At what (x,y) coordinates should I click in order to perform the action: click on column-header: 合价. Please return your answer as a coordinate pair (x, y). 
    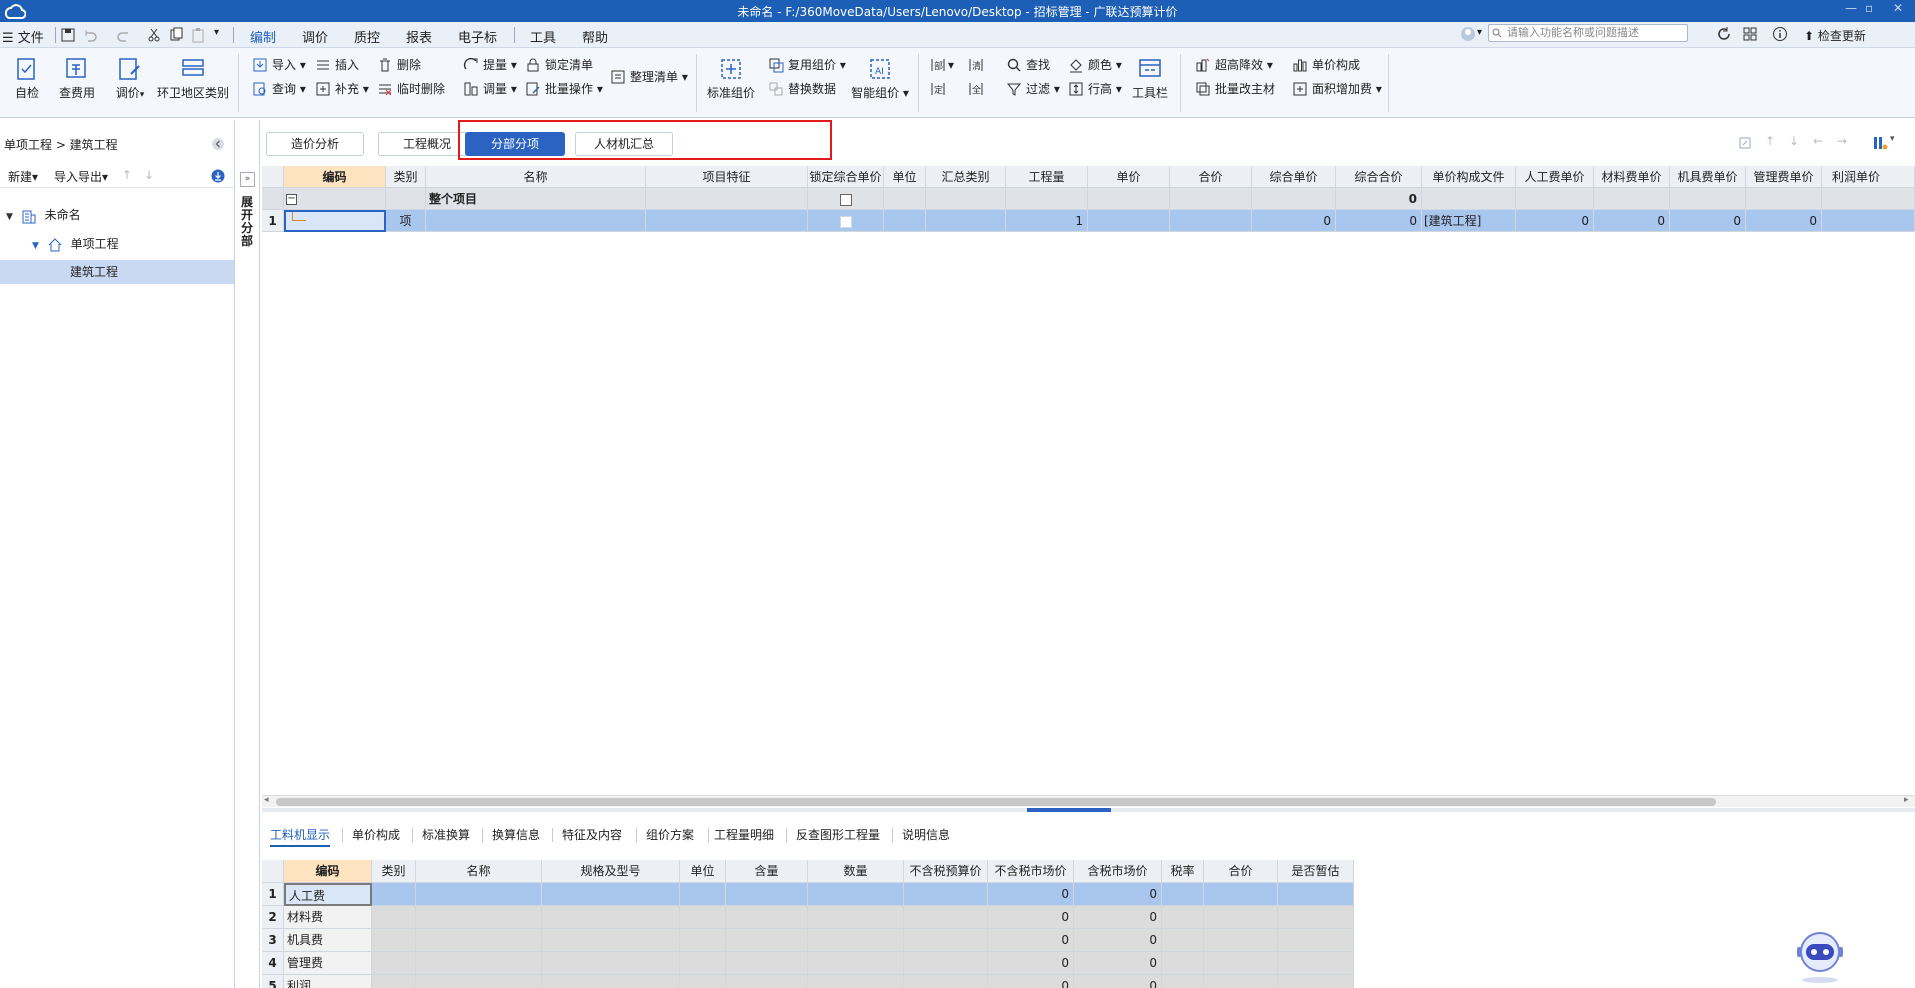
    Looking at the image, I should click on (1241, 871).